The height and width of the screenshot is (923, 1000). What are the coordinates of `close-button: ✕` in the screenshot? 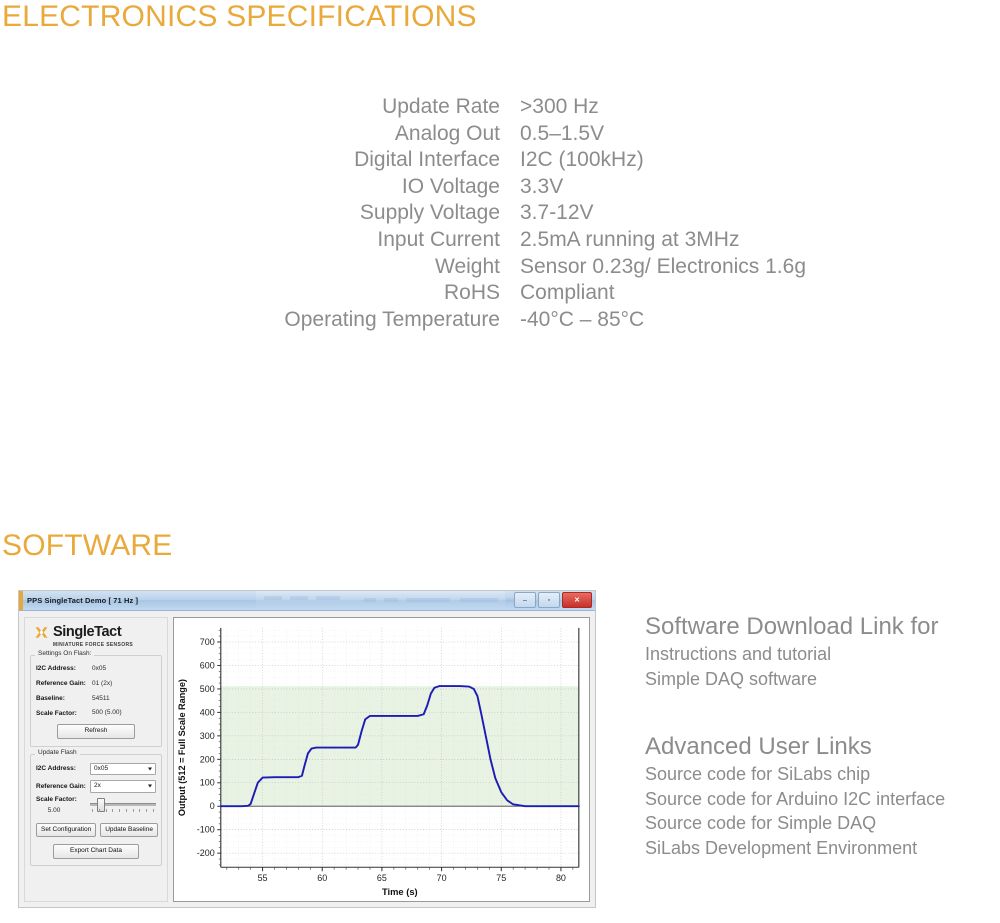 It's located at (577, 600).